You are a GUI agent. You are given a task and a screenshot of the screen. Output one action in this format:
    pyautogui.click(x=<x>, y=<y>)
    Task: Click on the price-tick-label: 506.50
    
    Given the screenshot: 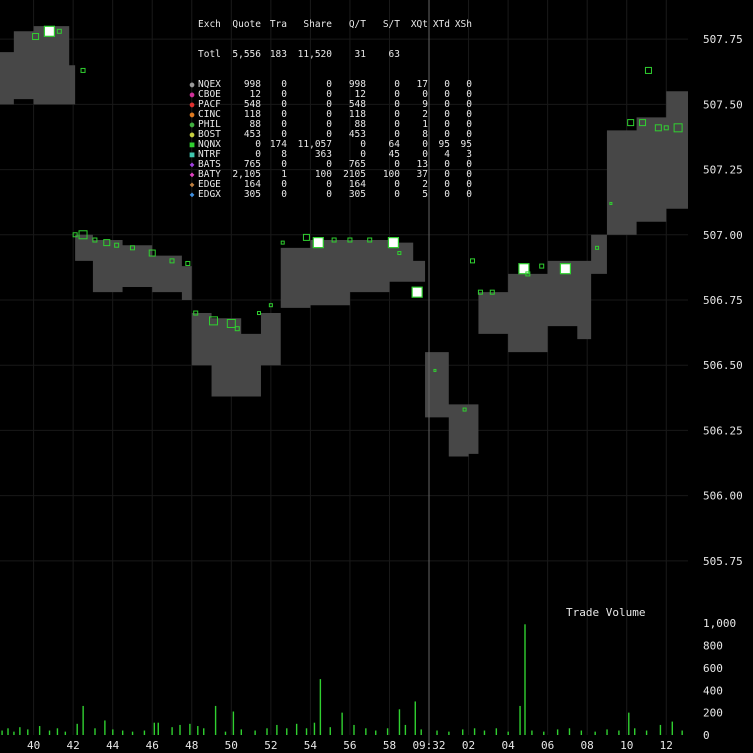 What is the action you would take?
    pyautogui.click(x=723, y=365)
    